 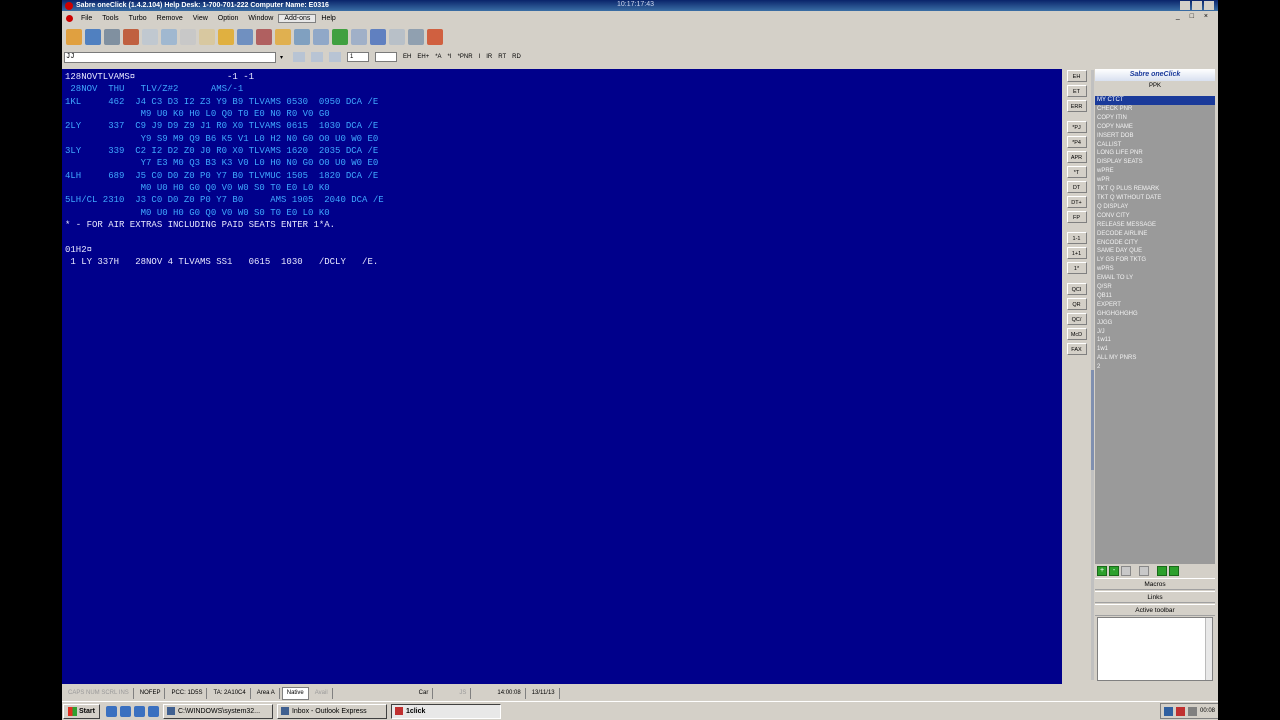 What do you see at coordinates (1076, 253) in the screenshot?
I see `side-btn-1plus1: 1+1` at bounding box center [1076, 253].